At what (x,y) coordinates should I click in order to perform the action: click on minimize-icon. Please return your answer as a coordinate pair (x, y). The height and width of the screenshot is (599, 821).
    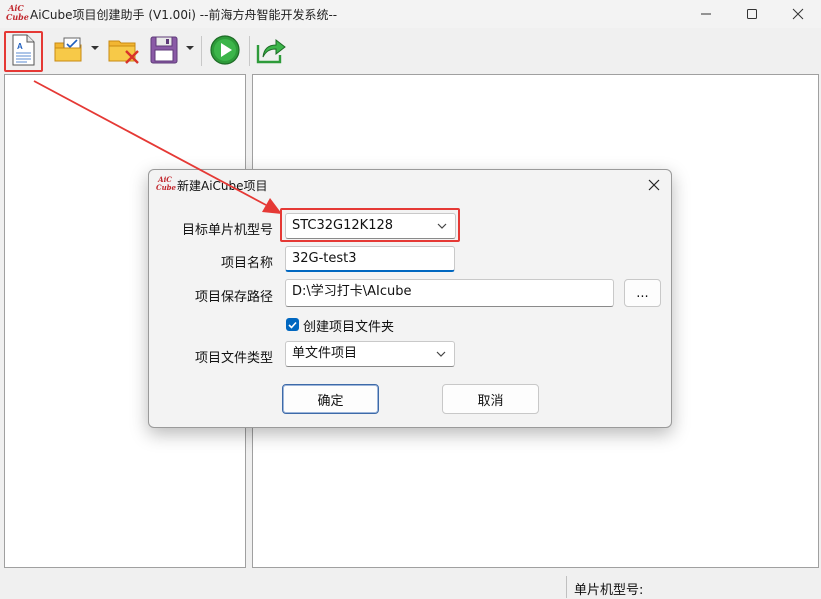
    Looking at the image, I should click on (706, 14).